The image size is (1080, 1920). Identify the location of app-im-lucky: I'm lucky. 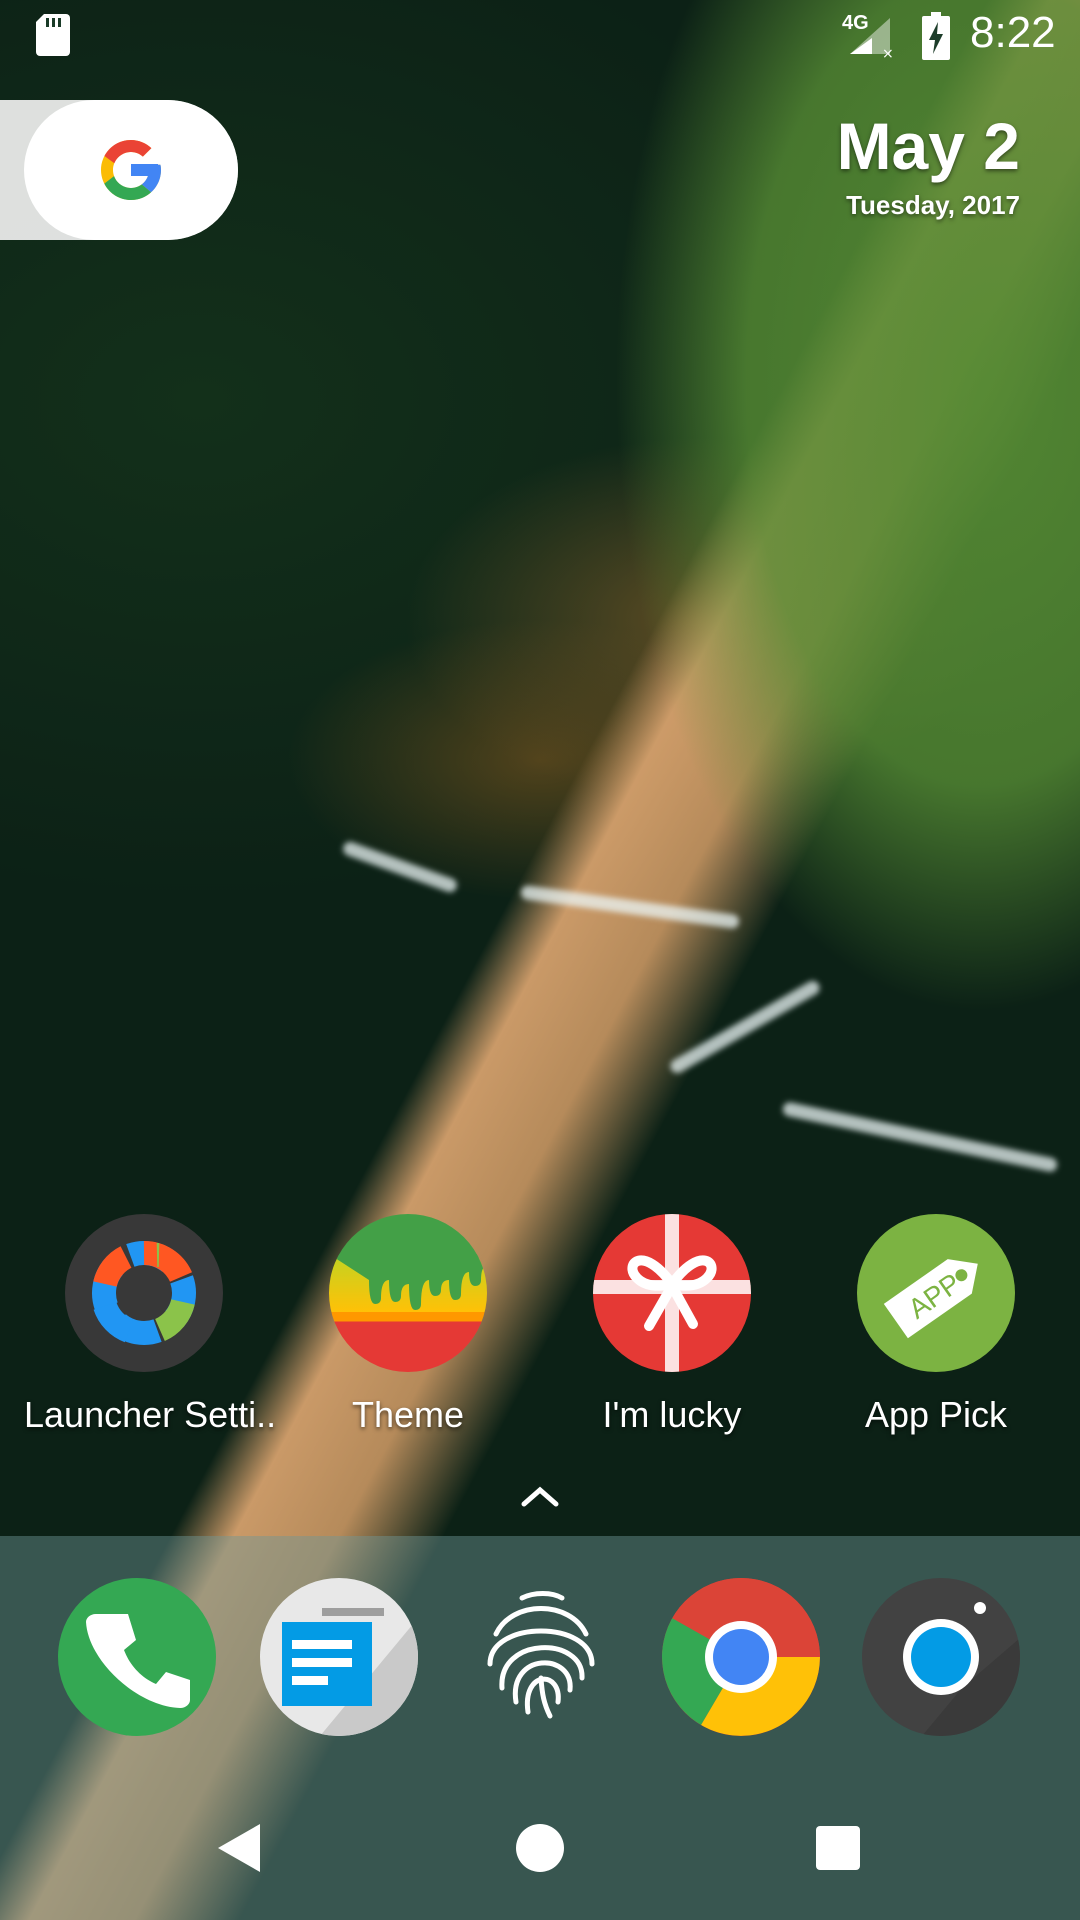
(672, 1329).